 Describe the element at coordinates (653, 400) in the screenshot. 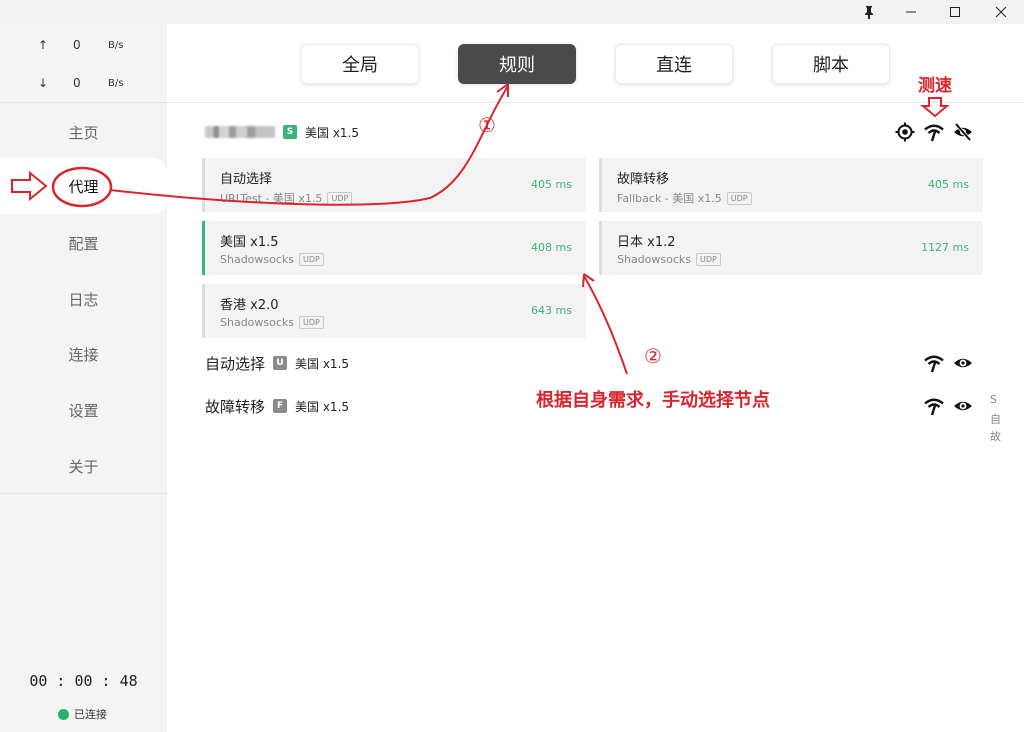

I see `hint-annotation: 根据自身需求，手动选择节点` at that location.